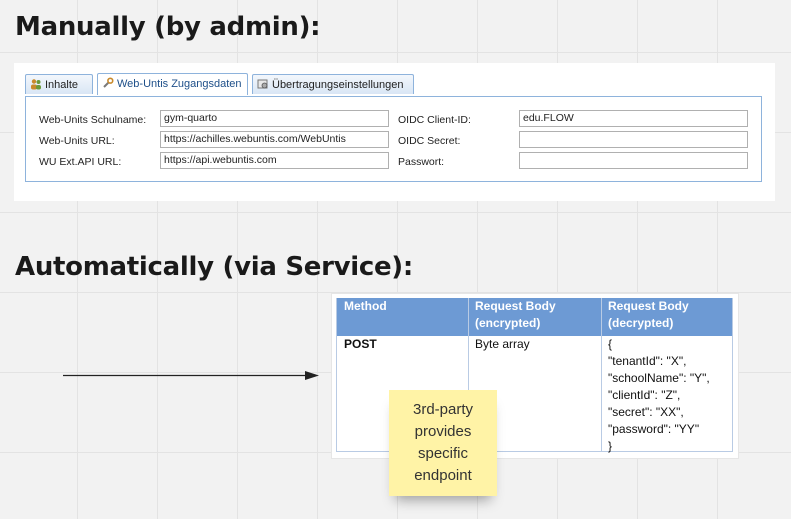  I want to click on tab-label: Web-Untis Zugangsdaten, so click(179, 84).